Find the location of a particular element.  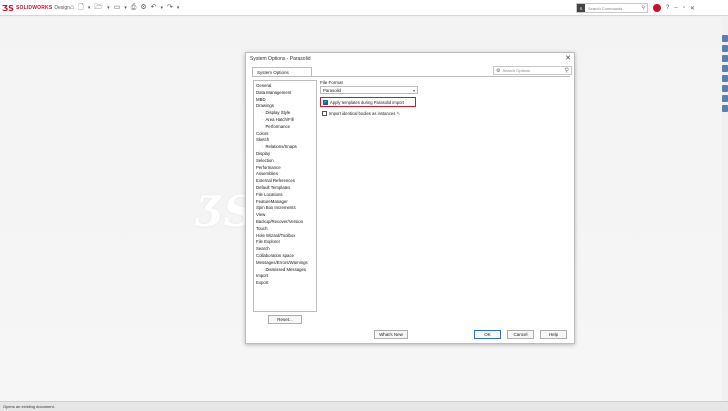

save-icon: ▭ is located at coordinates (117, 8).